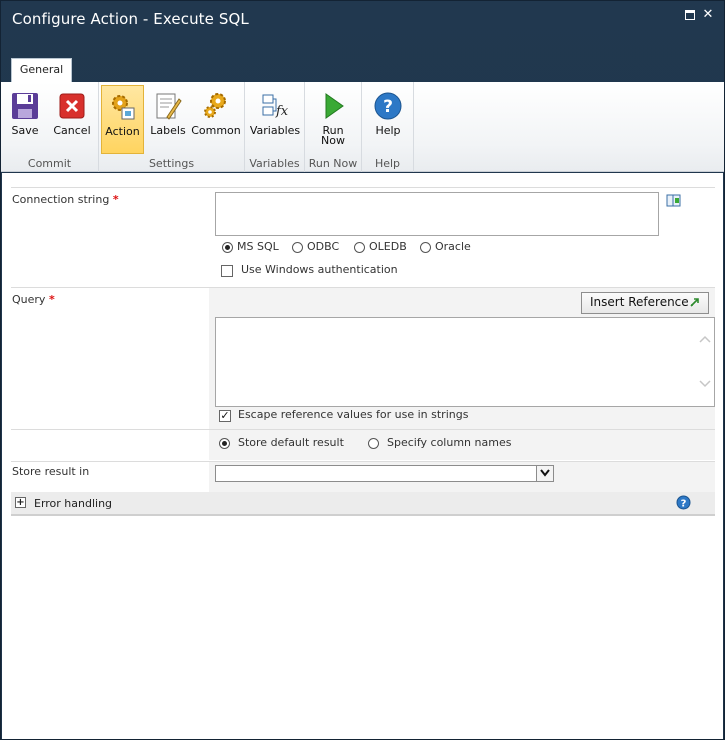  I want to click on cancel-icon, so click(72, 106).